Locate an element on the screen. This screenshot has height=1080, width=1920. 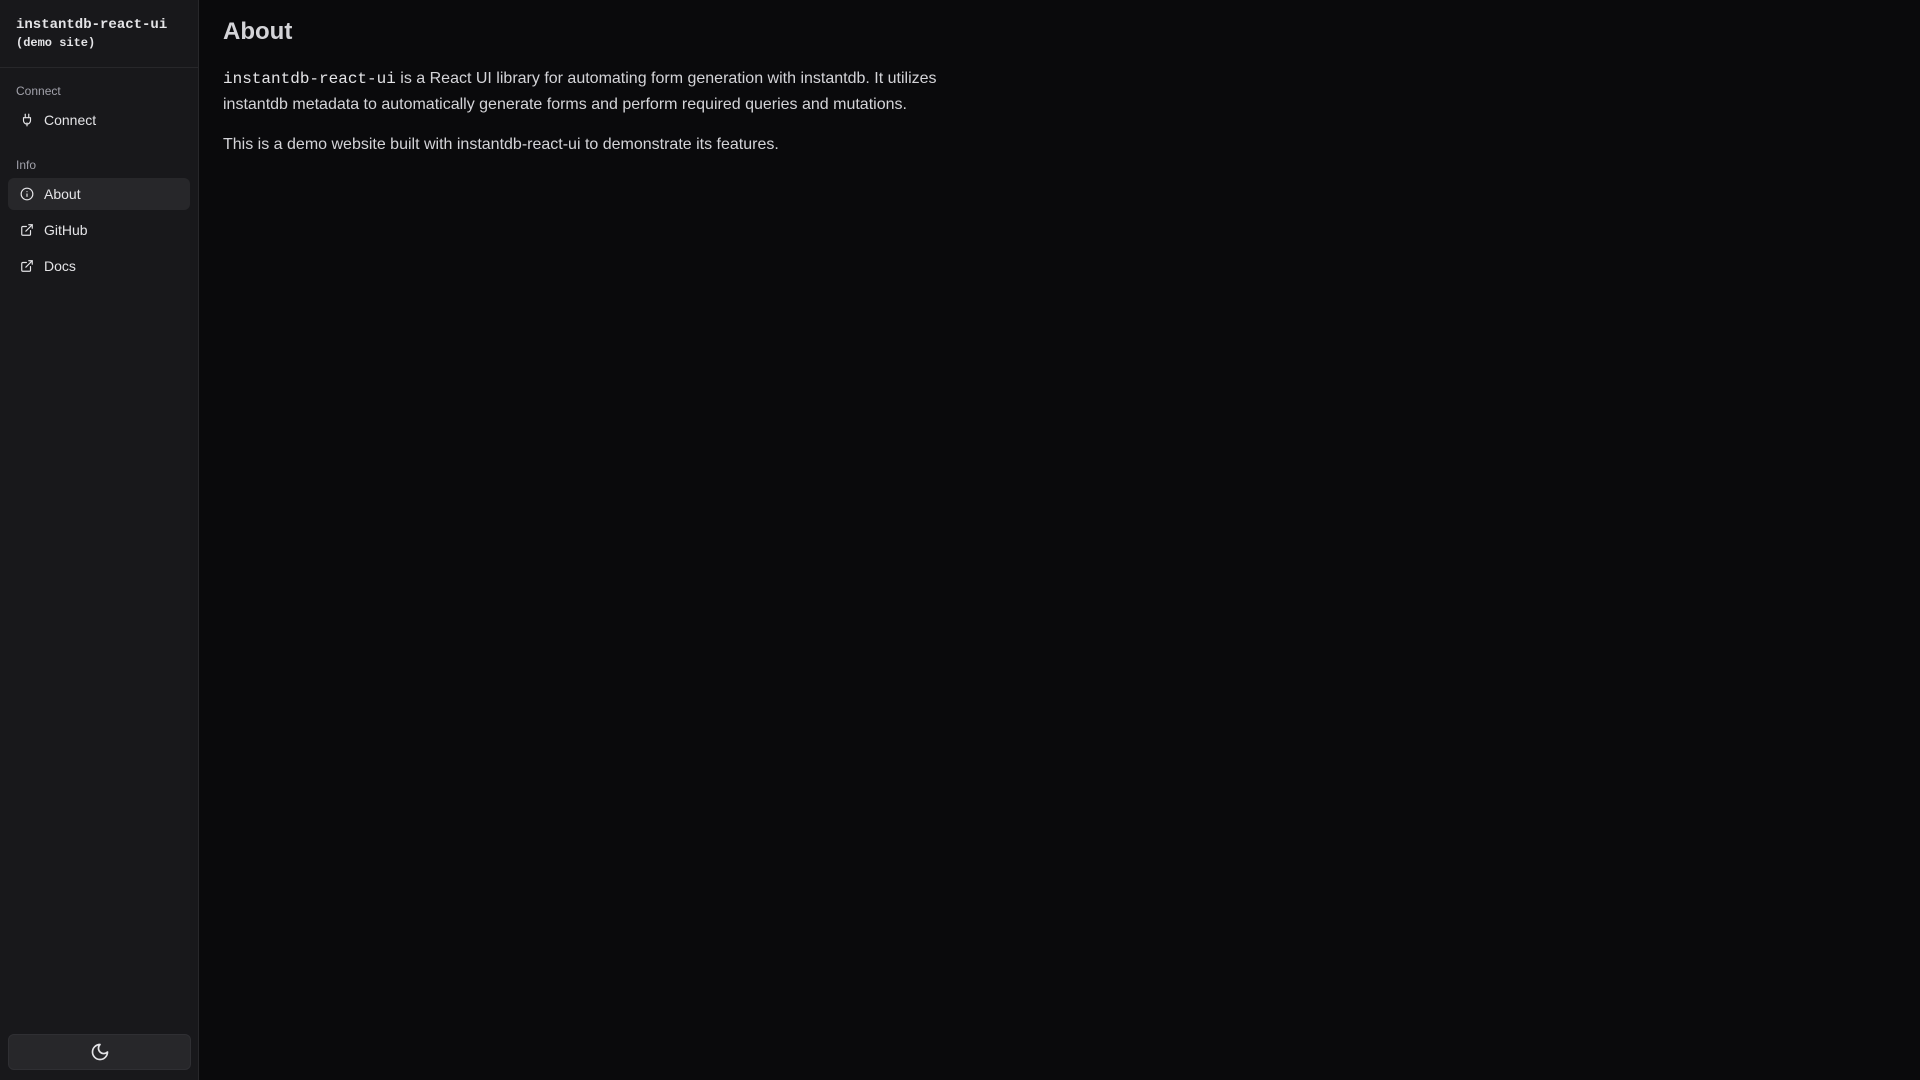
sidebar-item-label: Docs is located at coordinates (60, 266).